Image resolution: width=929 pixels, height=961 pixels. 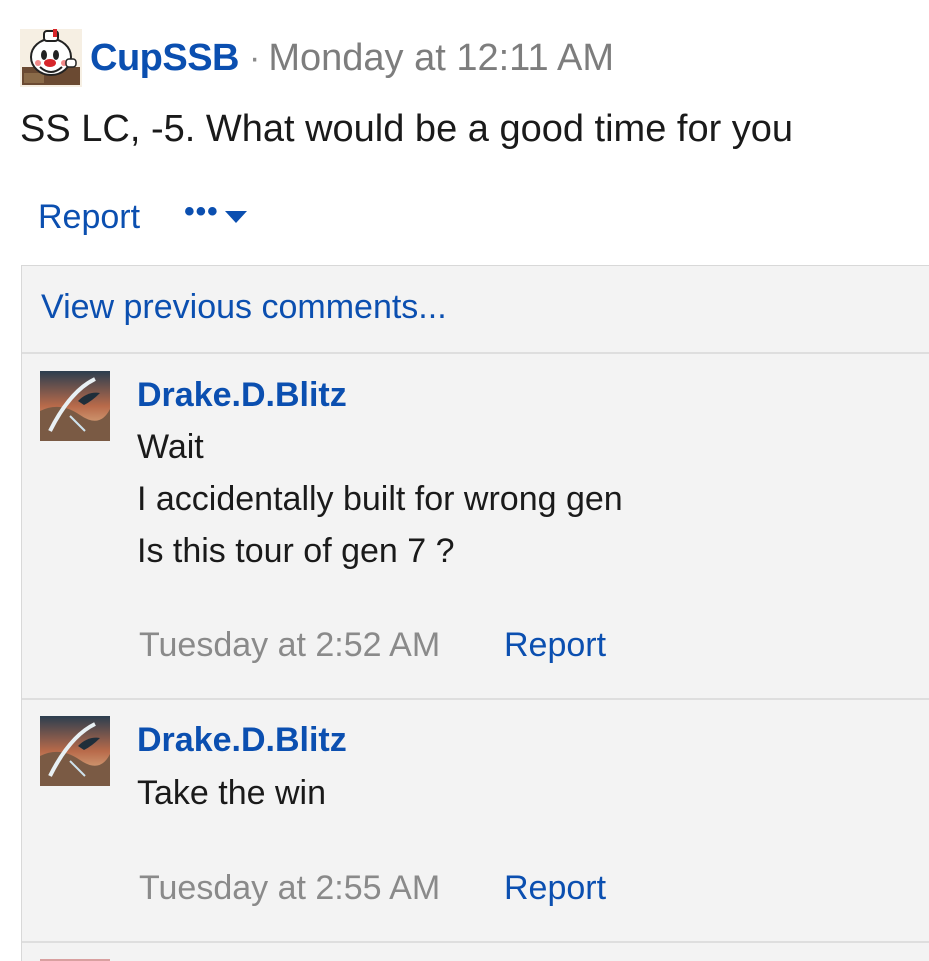 What do you see at coordinates (235, 217) in the screenshot?
I see `chevron-down-icon` at bounding box center [235, 217].